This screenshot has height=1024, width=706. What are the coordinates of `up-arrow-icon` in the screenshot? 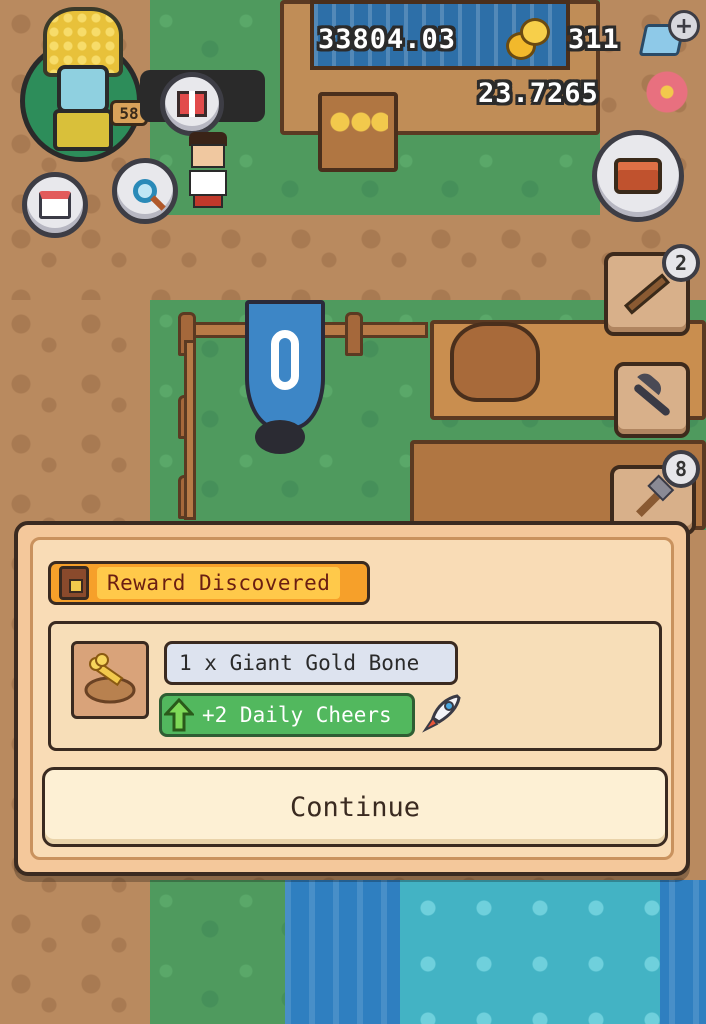 It's located at (179, 714).